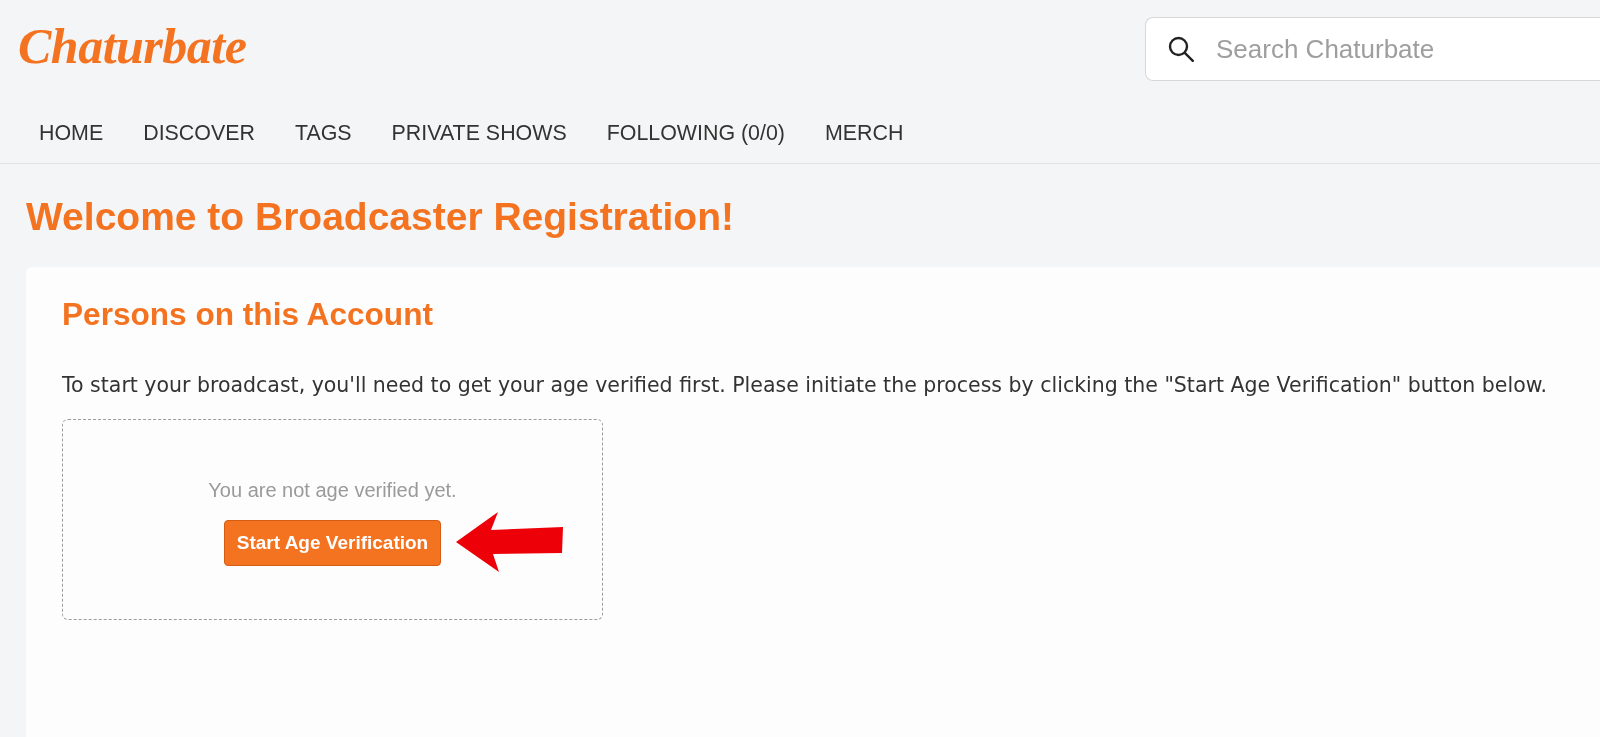 The image size is (1600, 737). What do you see at coordinates (695, 133) in the screenshot?
I see `nav-link: FOLLOWING (0/0)` at bounding box center [695, 133].